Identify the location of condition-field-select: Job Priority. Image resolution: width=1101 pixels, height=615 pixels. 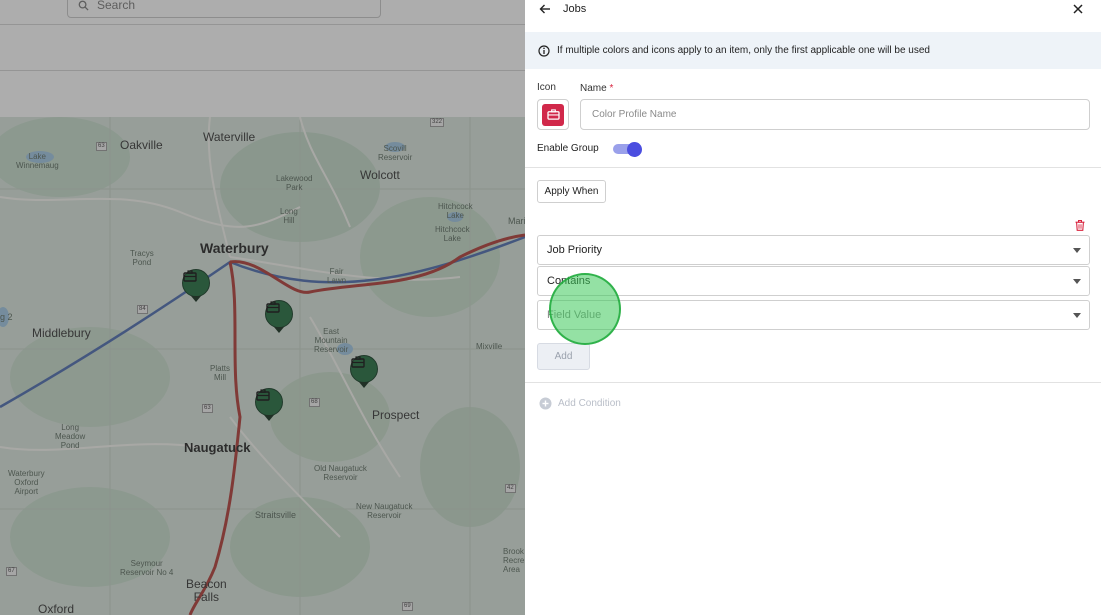
(813, 250).